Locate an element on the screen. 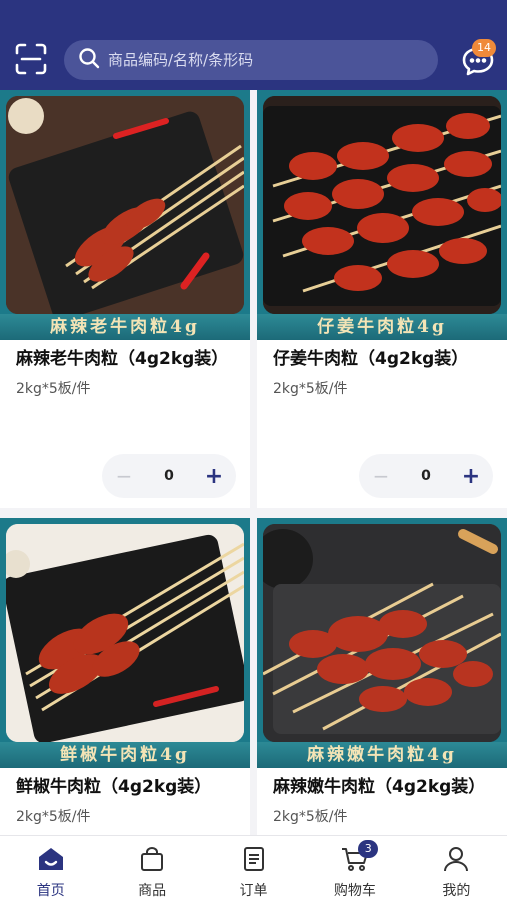  user-icon is located at coordinates (456, 861).